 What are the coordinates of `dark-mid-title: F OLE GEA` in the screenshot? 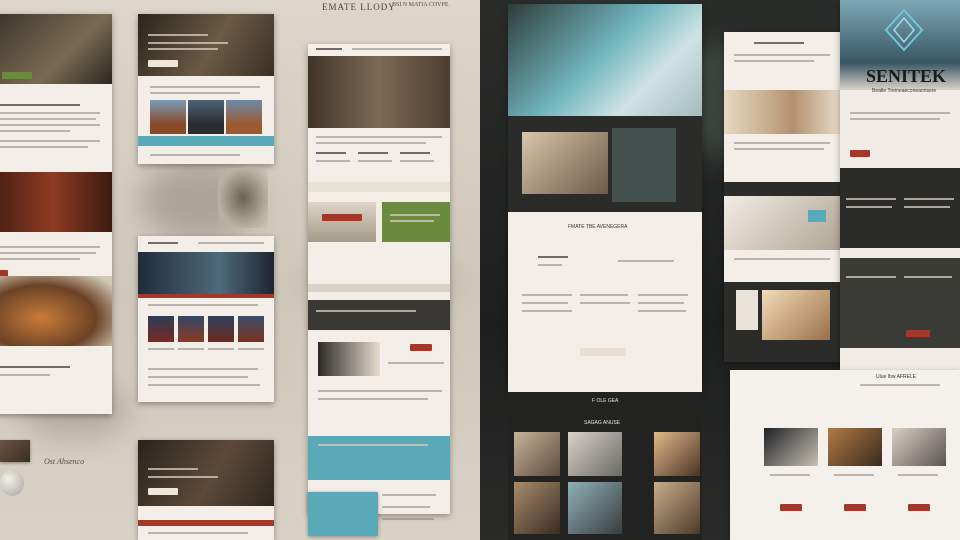 It's located at (605, 401).